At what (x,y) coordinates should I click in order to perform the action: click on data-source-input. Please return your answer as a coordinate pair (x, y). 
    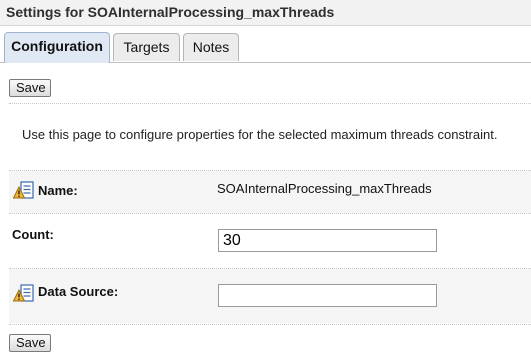
    Looking at the image, I should click on (327, 295).